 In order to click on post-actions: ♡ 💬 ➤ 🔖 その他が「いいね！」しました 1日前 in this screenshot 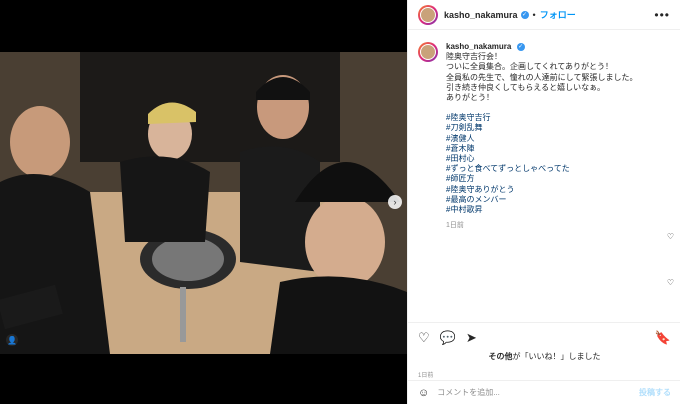, I will do `click(544, 350)`.